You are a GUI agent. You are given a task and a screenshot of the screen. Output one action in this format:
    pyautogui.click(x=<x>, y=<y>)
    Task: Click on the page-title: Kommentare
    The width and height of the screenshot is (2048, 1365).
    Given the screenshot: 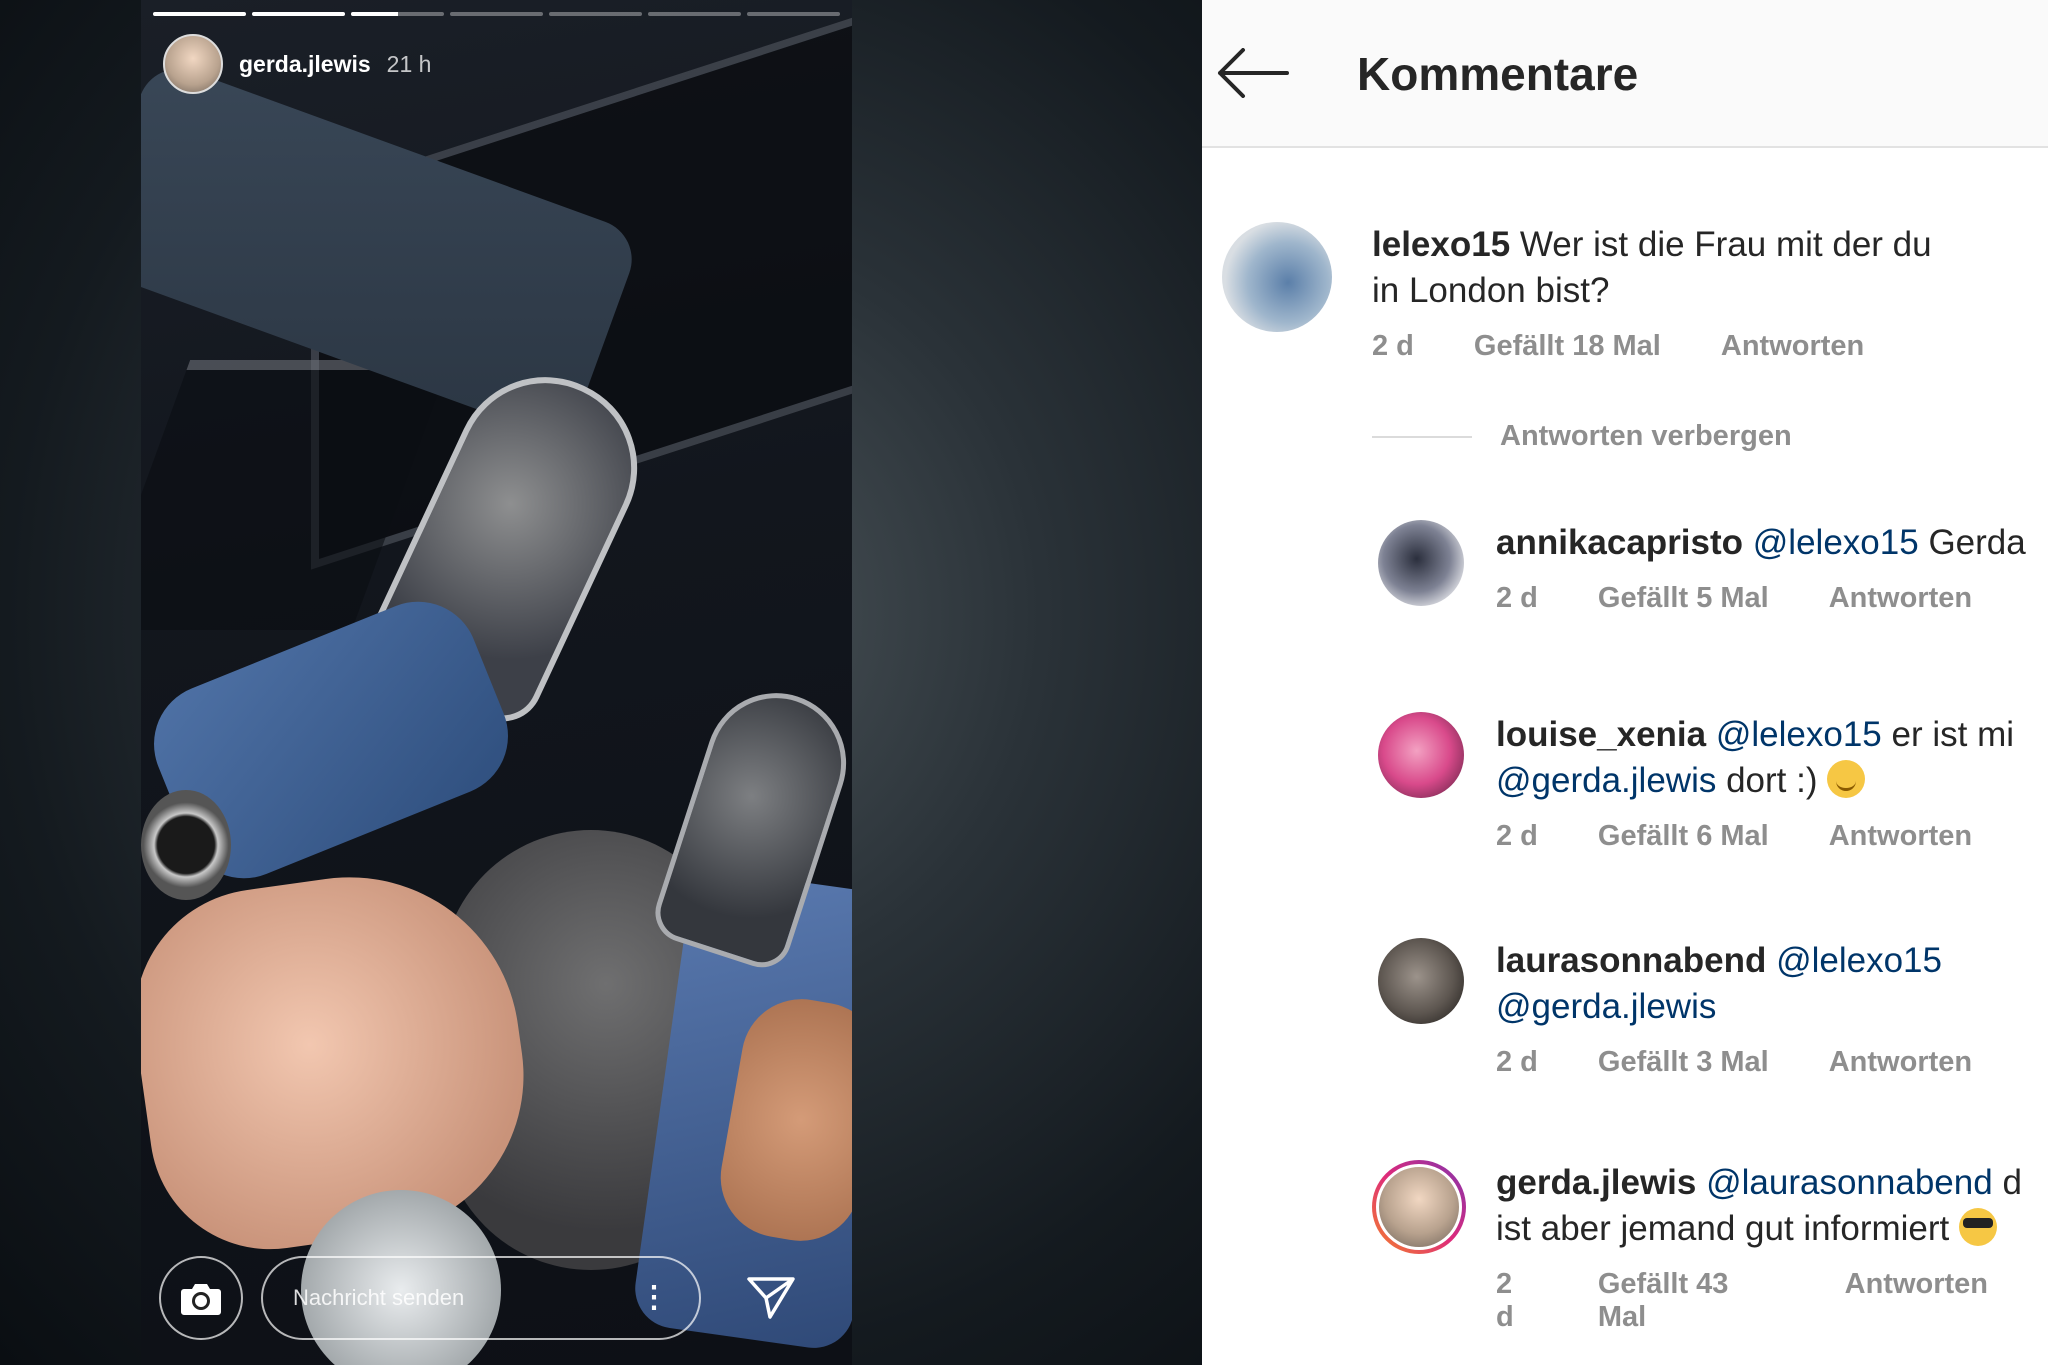 What is the action you would take?
    pyautogui.click(x=1498, y=74)
    